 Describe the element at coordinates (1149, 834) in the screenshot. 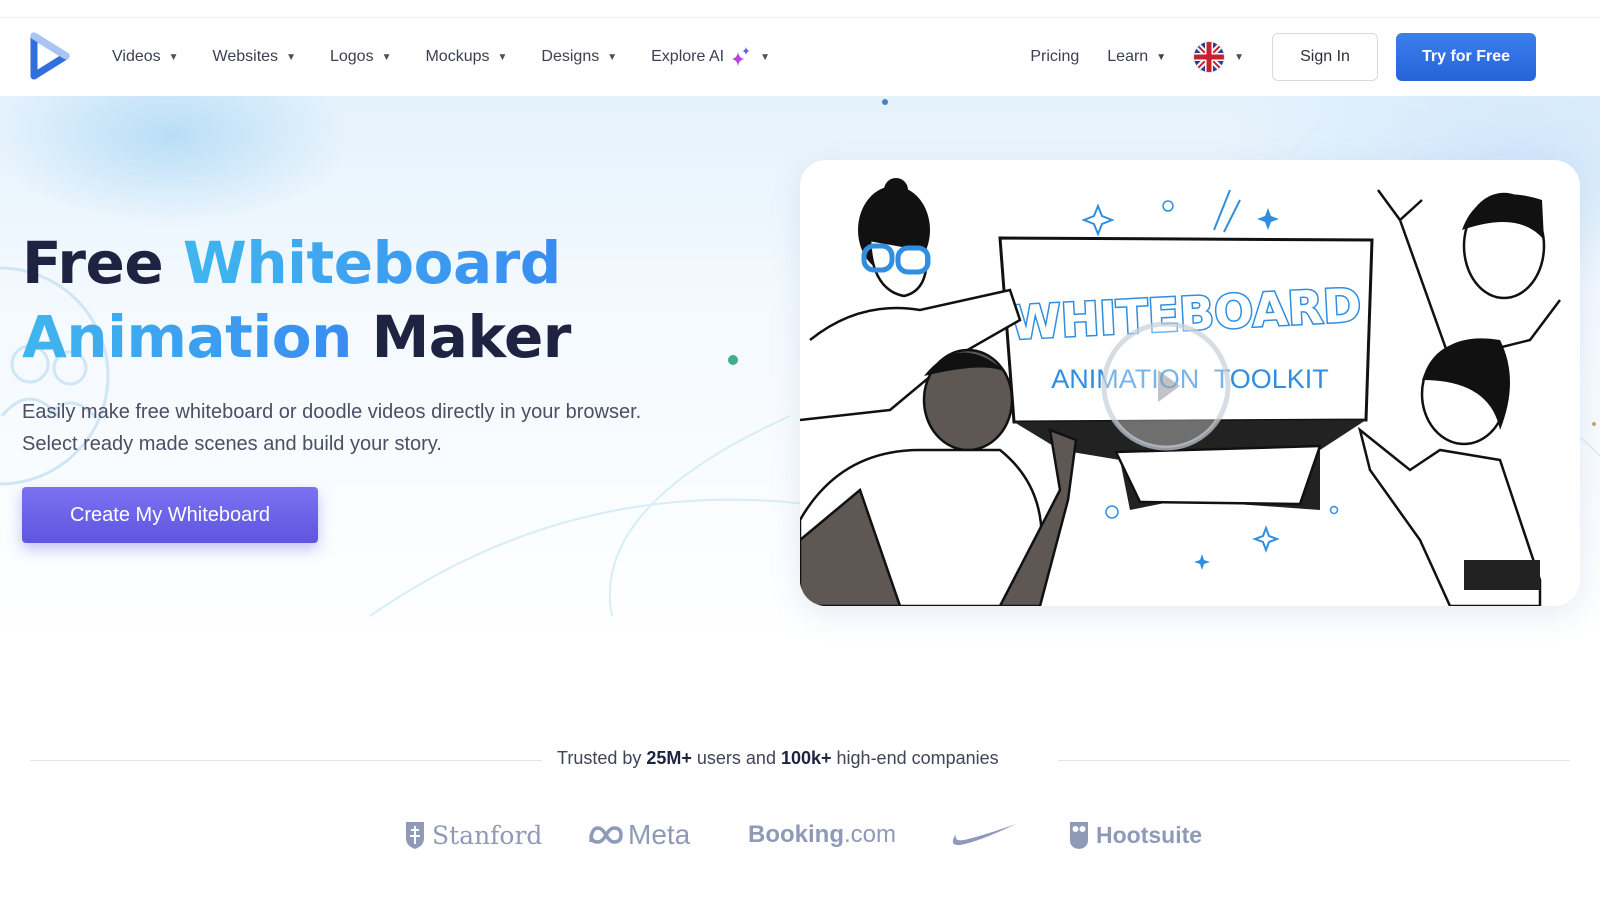

I see `logo-text: Hootsuite` at that location.